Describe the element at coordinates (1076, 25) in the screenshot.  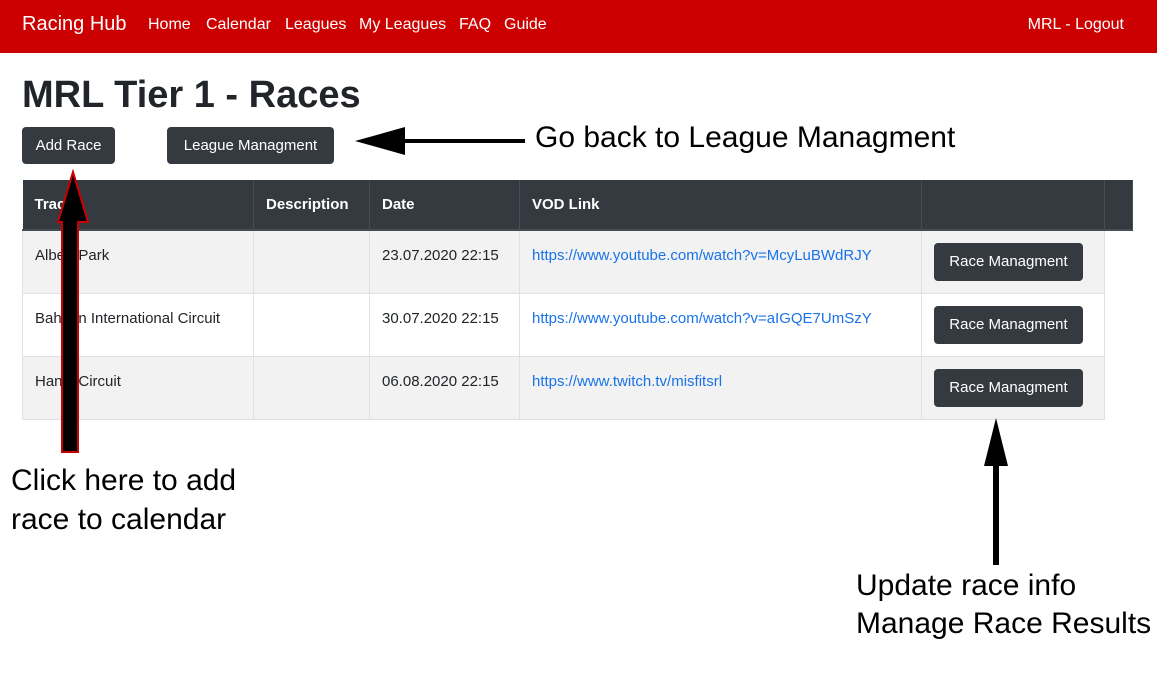
I see `logout-link: MRL - Logout` at that location.